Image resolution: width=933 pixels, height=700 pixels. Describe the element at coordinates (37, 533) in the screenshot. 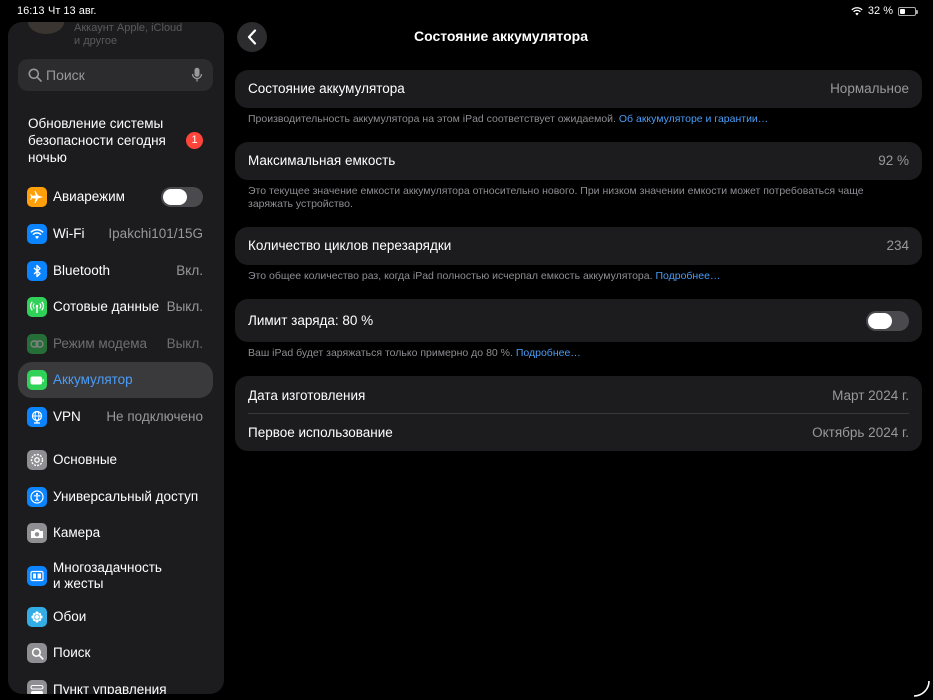

I see `camera-icon` at that location.